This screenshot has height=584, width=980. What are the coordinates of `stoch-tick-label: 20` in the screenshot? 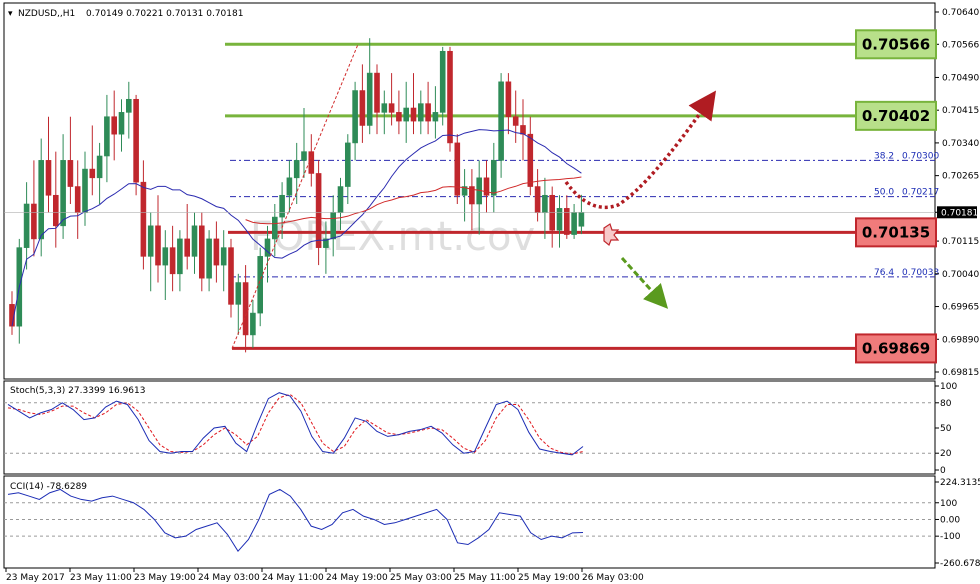 It's located at (946, 454).